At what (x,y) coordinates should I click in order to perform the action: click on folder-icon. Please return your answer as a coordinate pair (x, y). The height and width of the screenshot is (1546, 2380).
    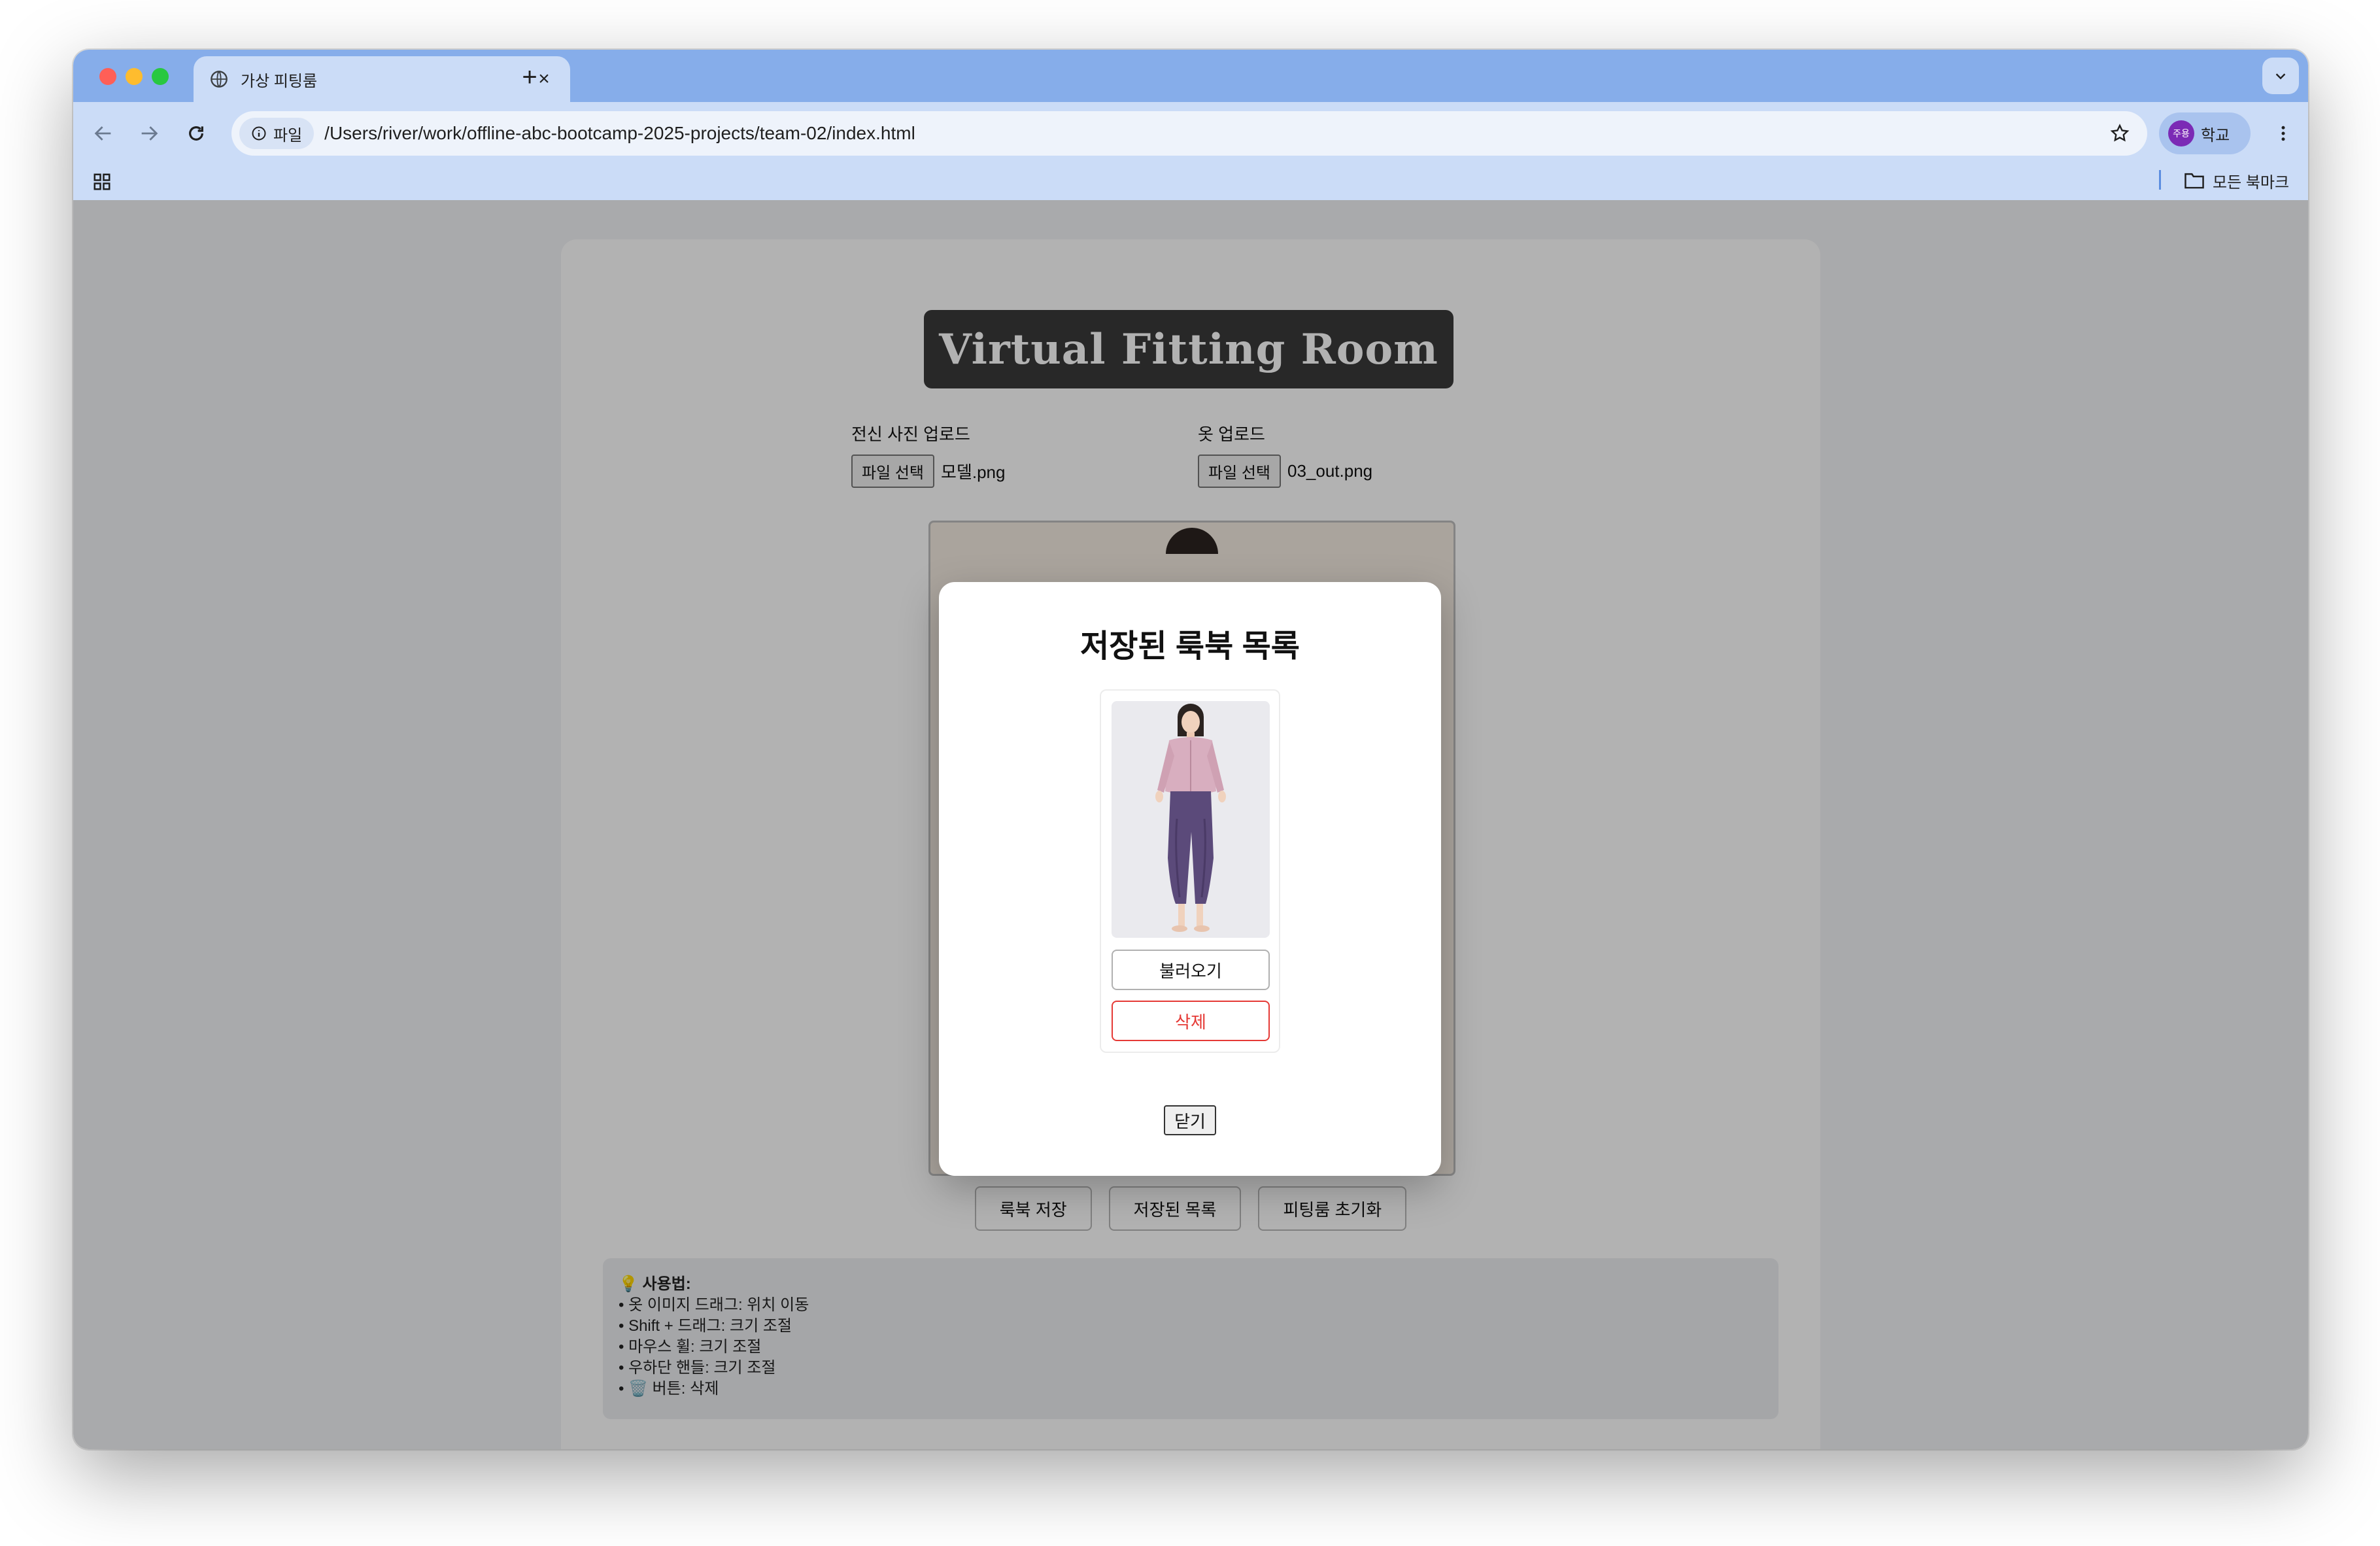
    Looking at the image, I should click on (2194, 181).